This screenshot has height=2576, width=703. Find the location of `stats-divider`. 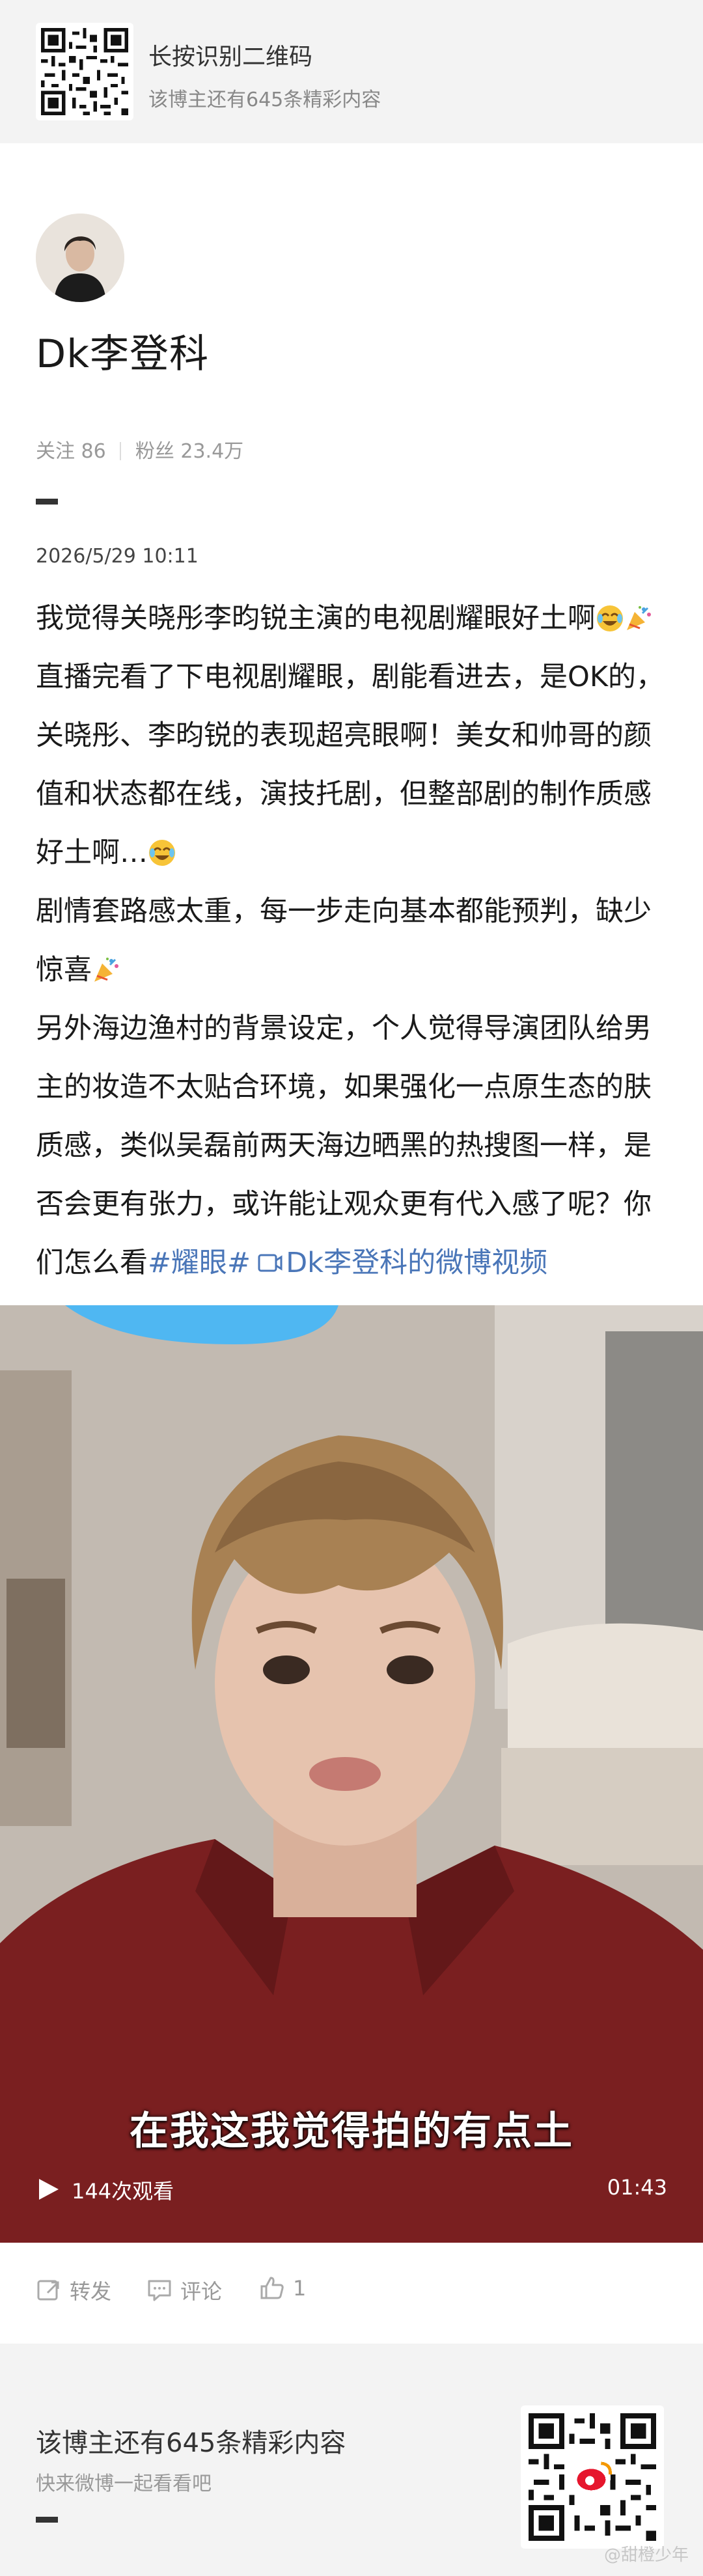

stats-divider is located at coordinates (121, 451).